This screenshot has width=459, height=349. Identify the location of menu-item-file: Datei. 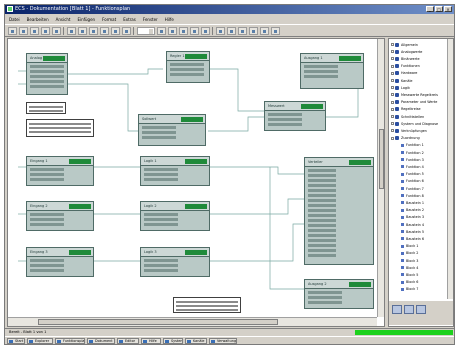
(14, 19).